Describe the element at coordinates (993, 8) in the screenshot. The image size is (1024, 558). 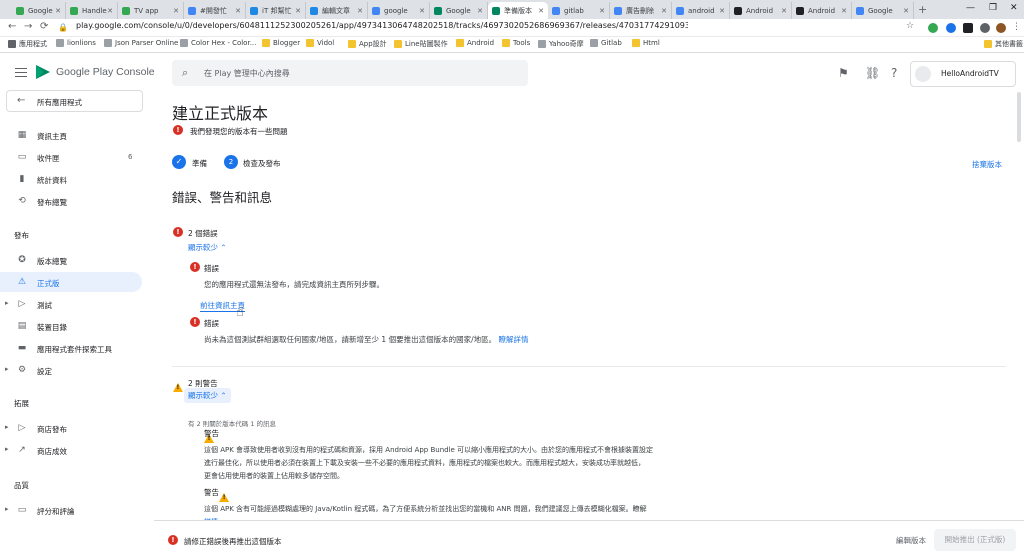
I see `restore-icon: ❐` at that location.